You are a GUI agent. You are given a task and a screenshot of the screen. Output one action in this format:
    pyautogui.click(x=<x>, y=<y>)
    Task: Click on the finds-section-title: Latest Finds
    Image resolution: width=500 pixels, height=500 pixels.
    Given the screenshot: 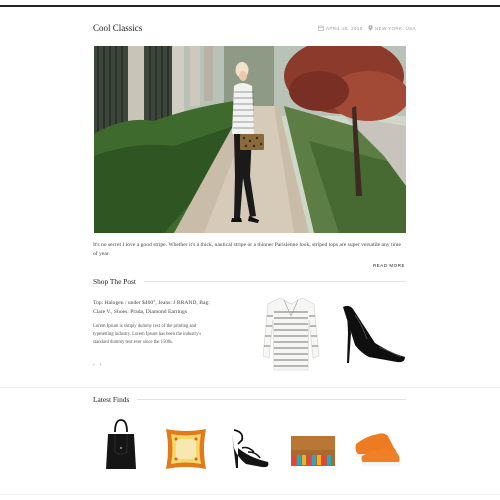 What is the action you would take?
    pyautogui.click(x=111, y=399)
    